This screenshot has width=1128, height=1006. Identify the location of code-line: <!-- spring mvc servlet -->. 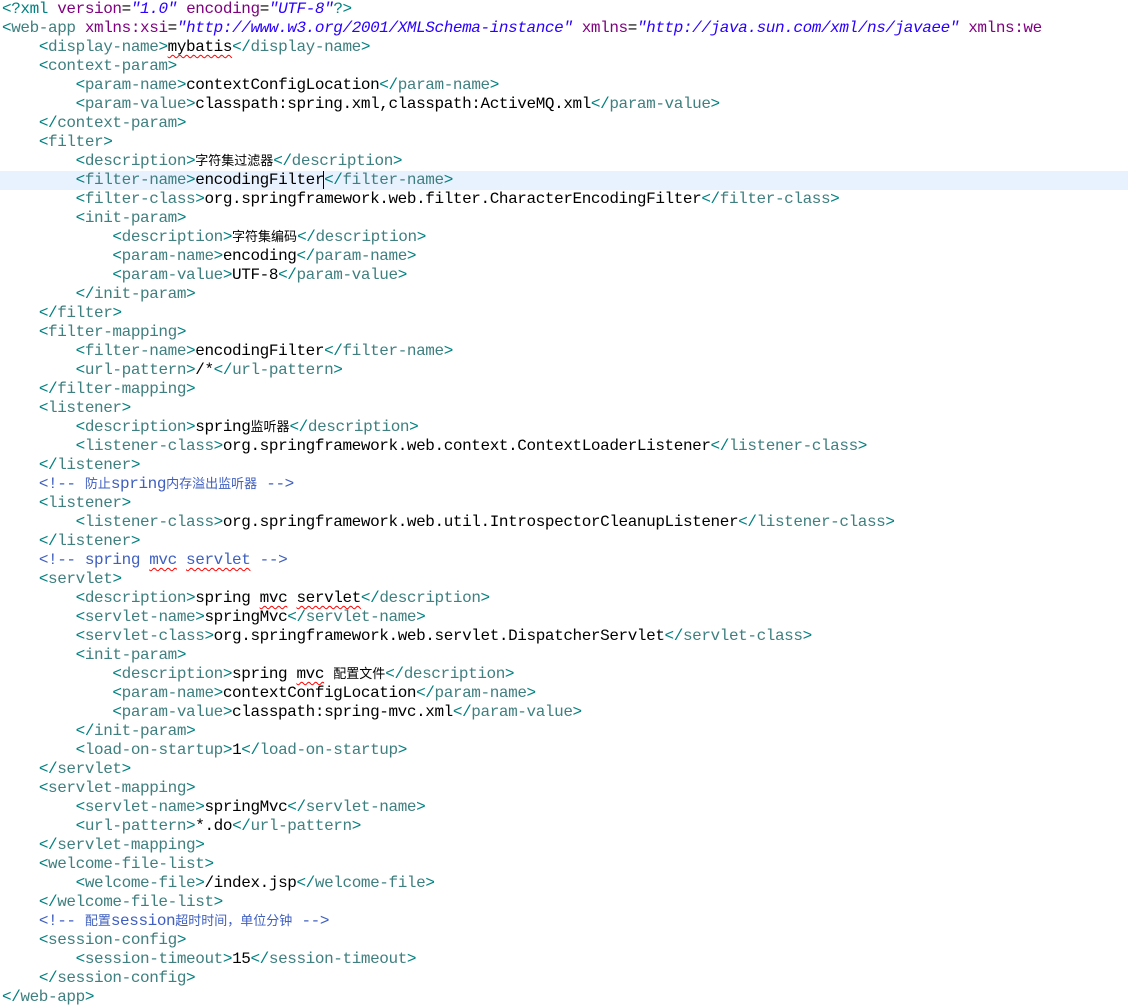
(564, 560).